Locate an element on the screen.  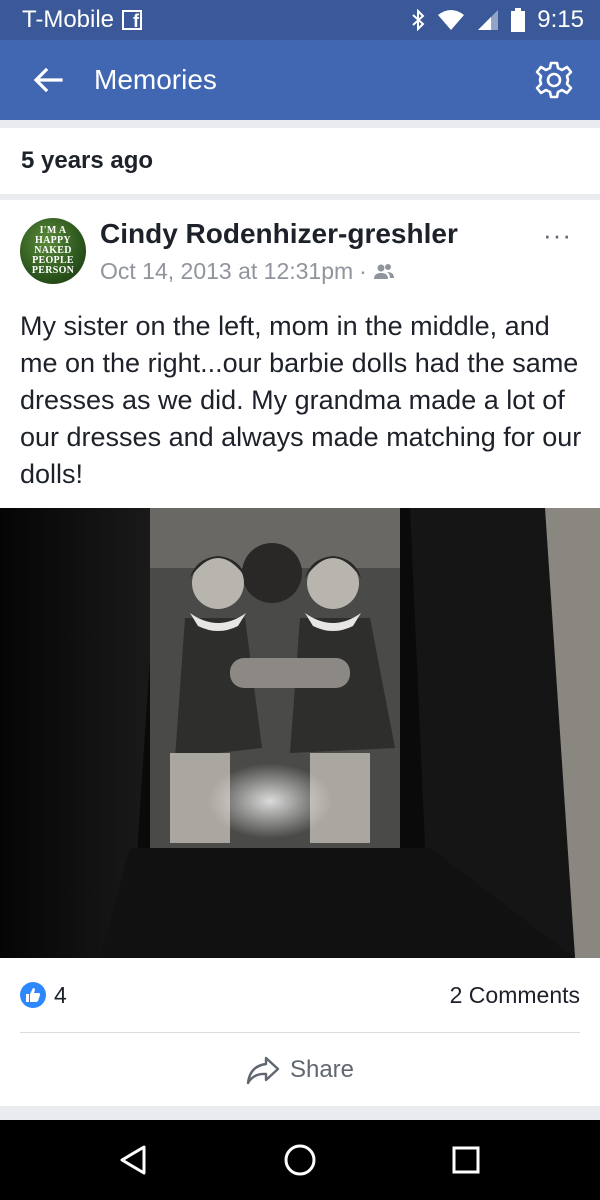
thumbs-up-icon is located at coordinates (33, 995).